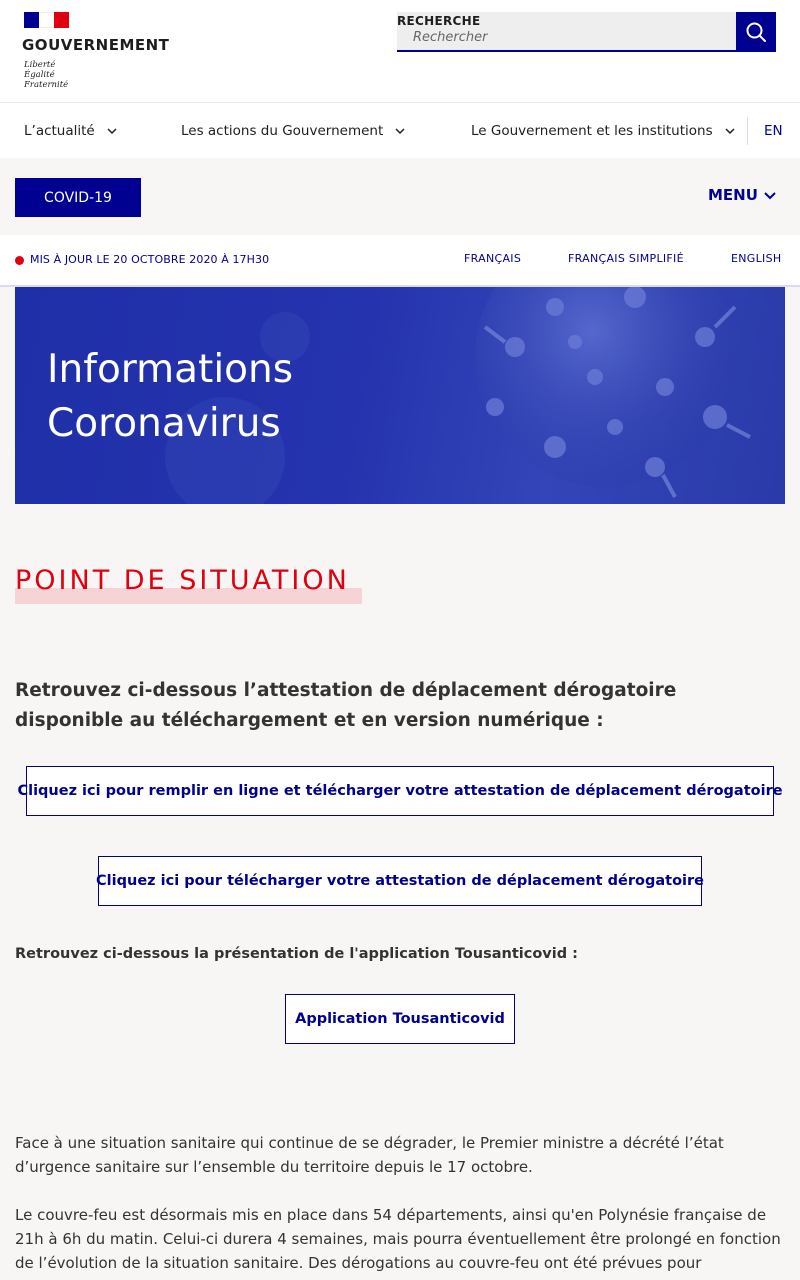 The image size is (800, 1280). What do you see at coordinates (39, 75) in the screenshot?
I see `motto-line: Égalité` at bounding box center [39, 75].